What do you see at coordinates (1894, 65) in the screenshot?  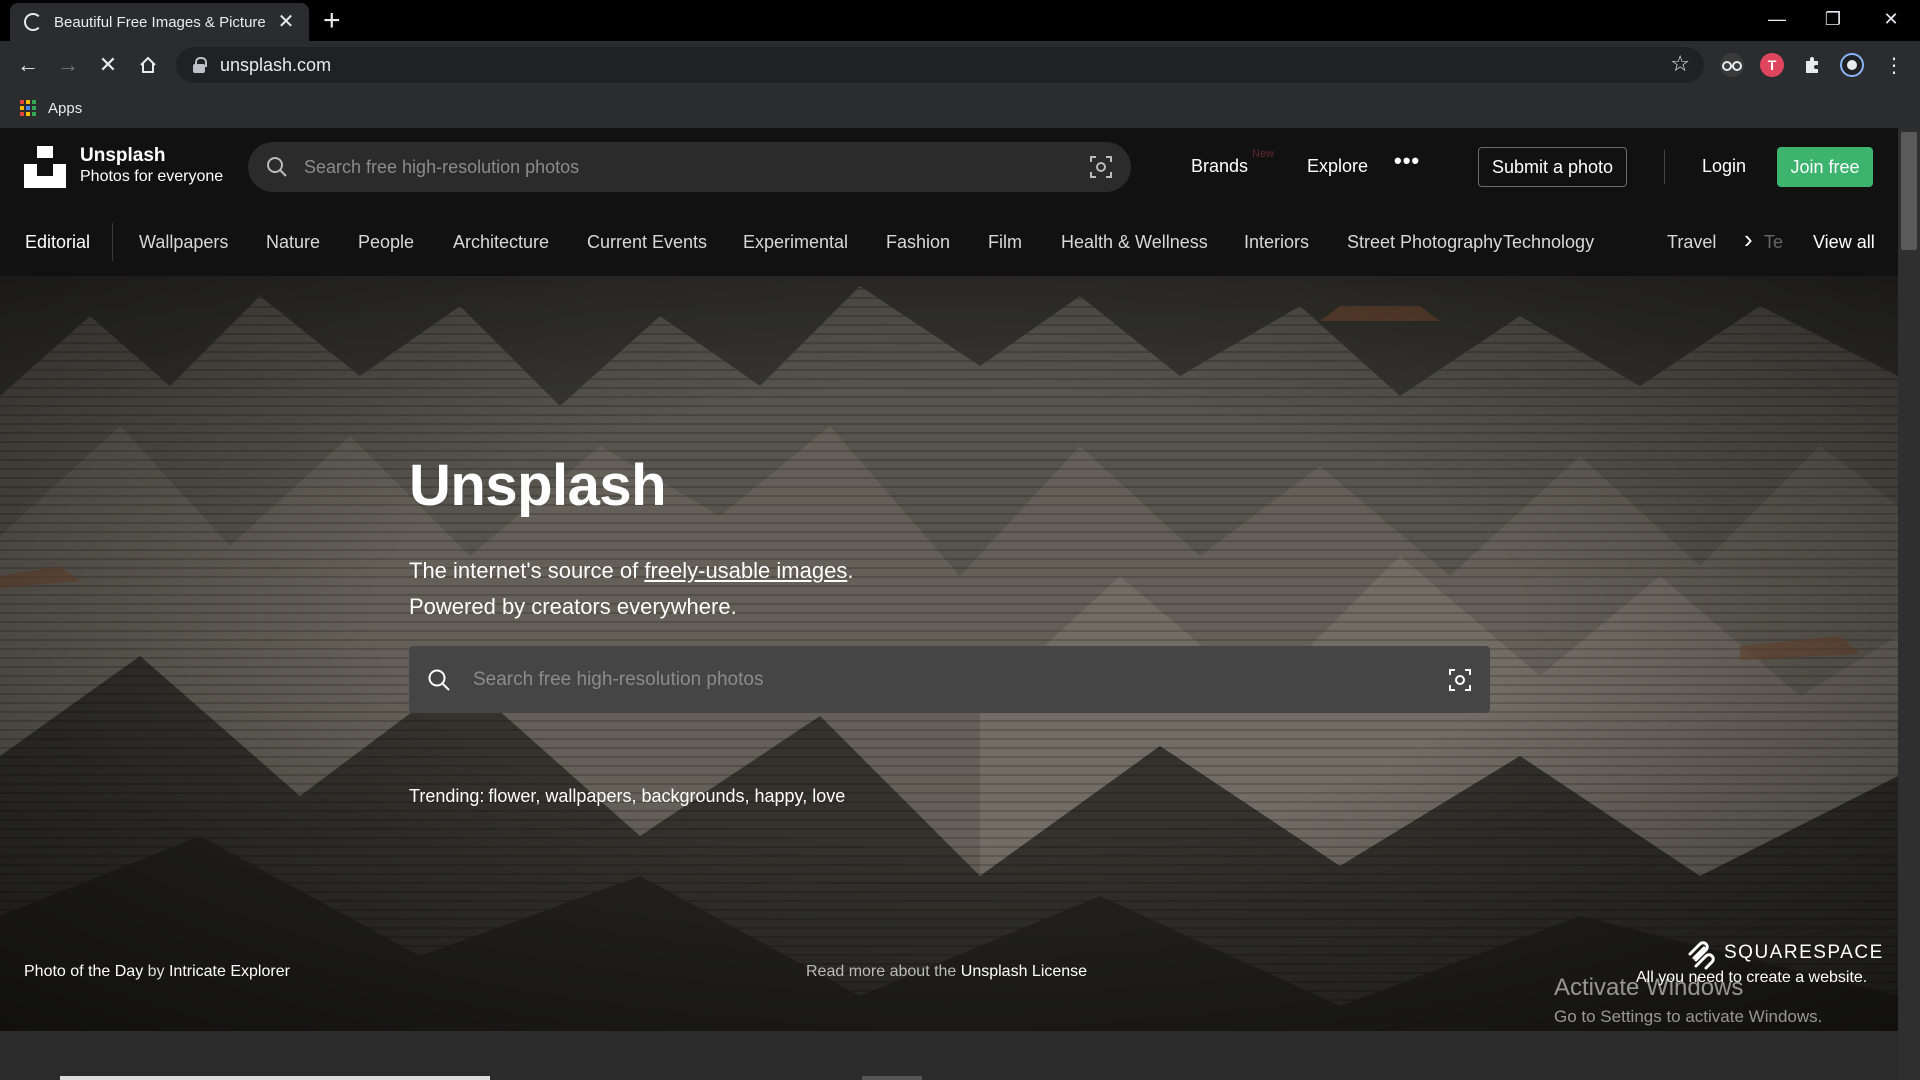 I see `browser-menu-icon: ⋮` at bounding box center [1894, 65].